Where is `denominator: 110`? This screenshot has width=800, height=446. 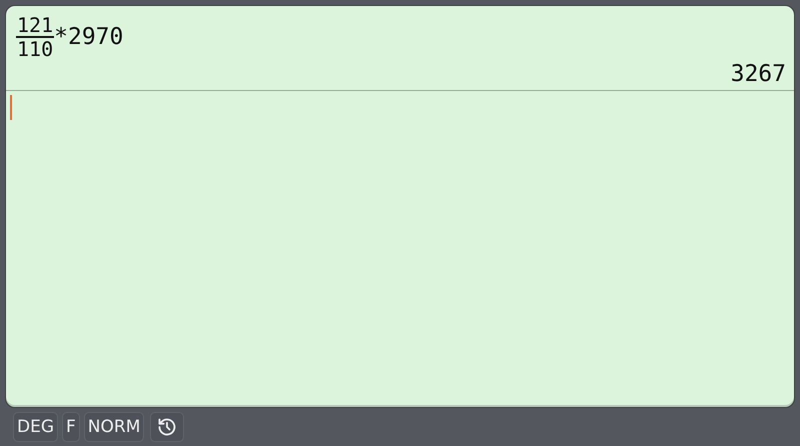 denominator: 110 is located at coordinates (35, 49).